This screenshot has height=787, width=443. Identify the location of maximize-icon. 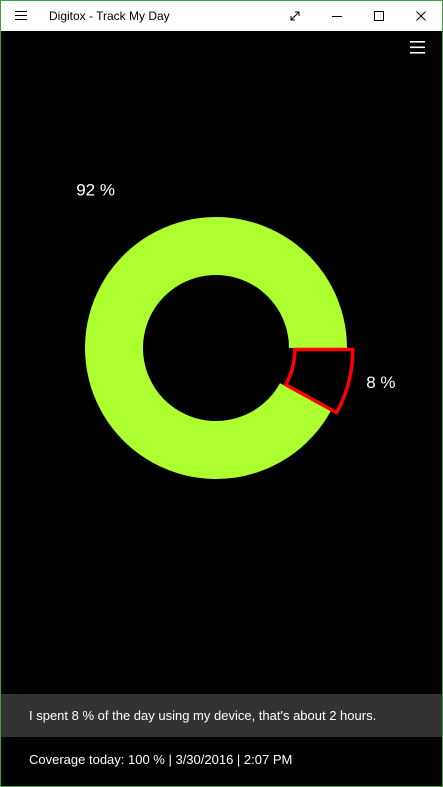
(379, 16).